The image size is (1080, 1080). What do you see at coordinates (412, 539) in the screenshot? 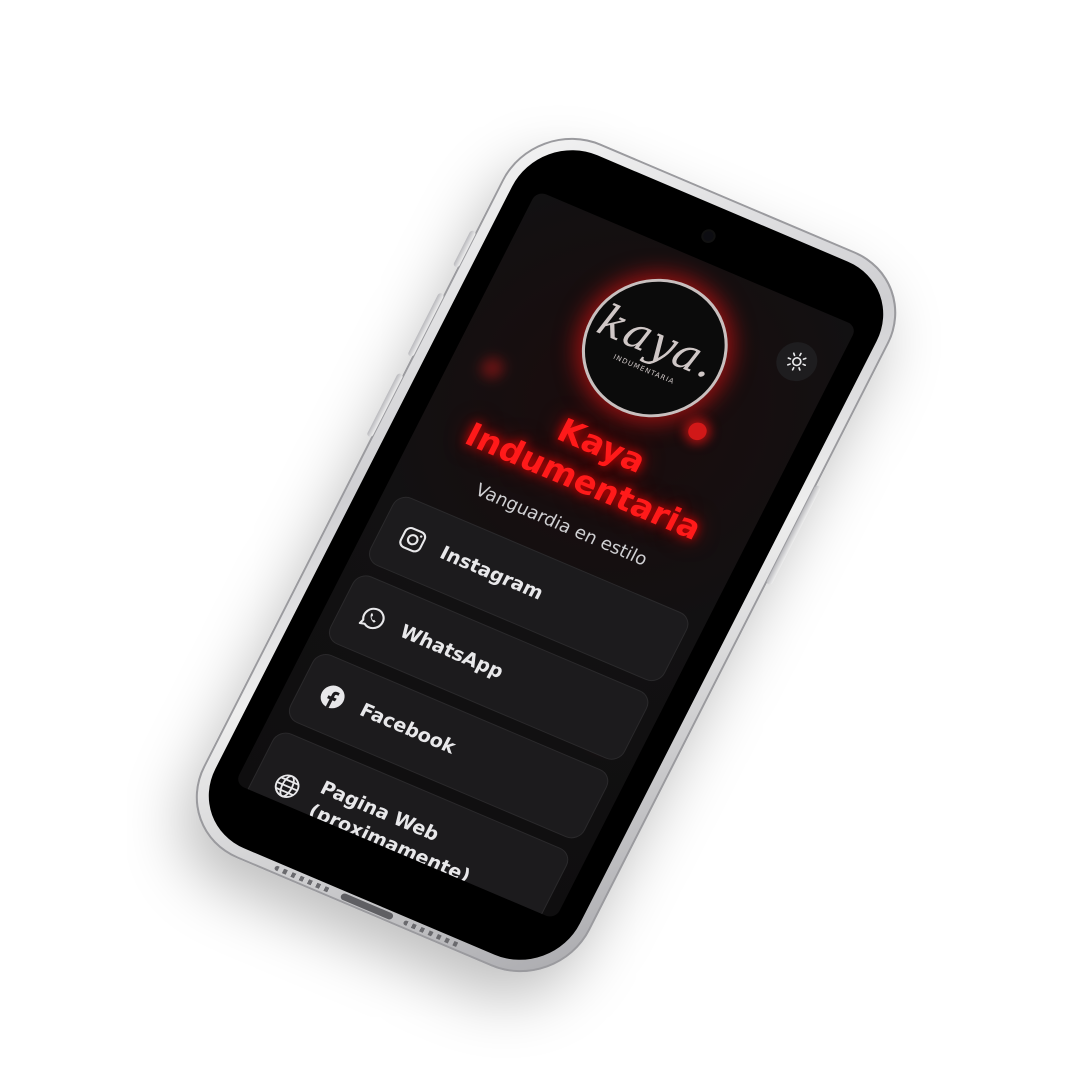
I see `instagram-icon` at bounding box center [412, 539].